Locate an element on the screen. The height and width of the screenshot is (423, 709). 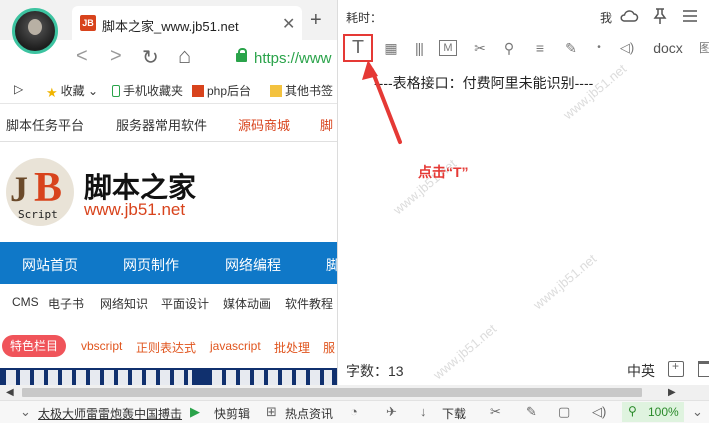
bookmark-other: 其他书签 is located at coordinates (301, 90).